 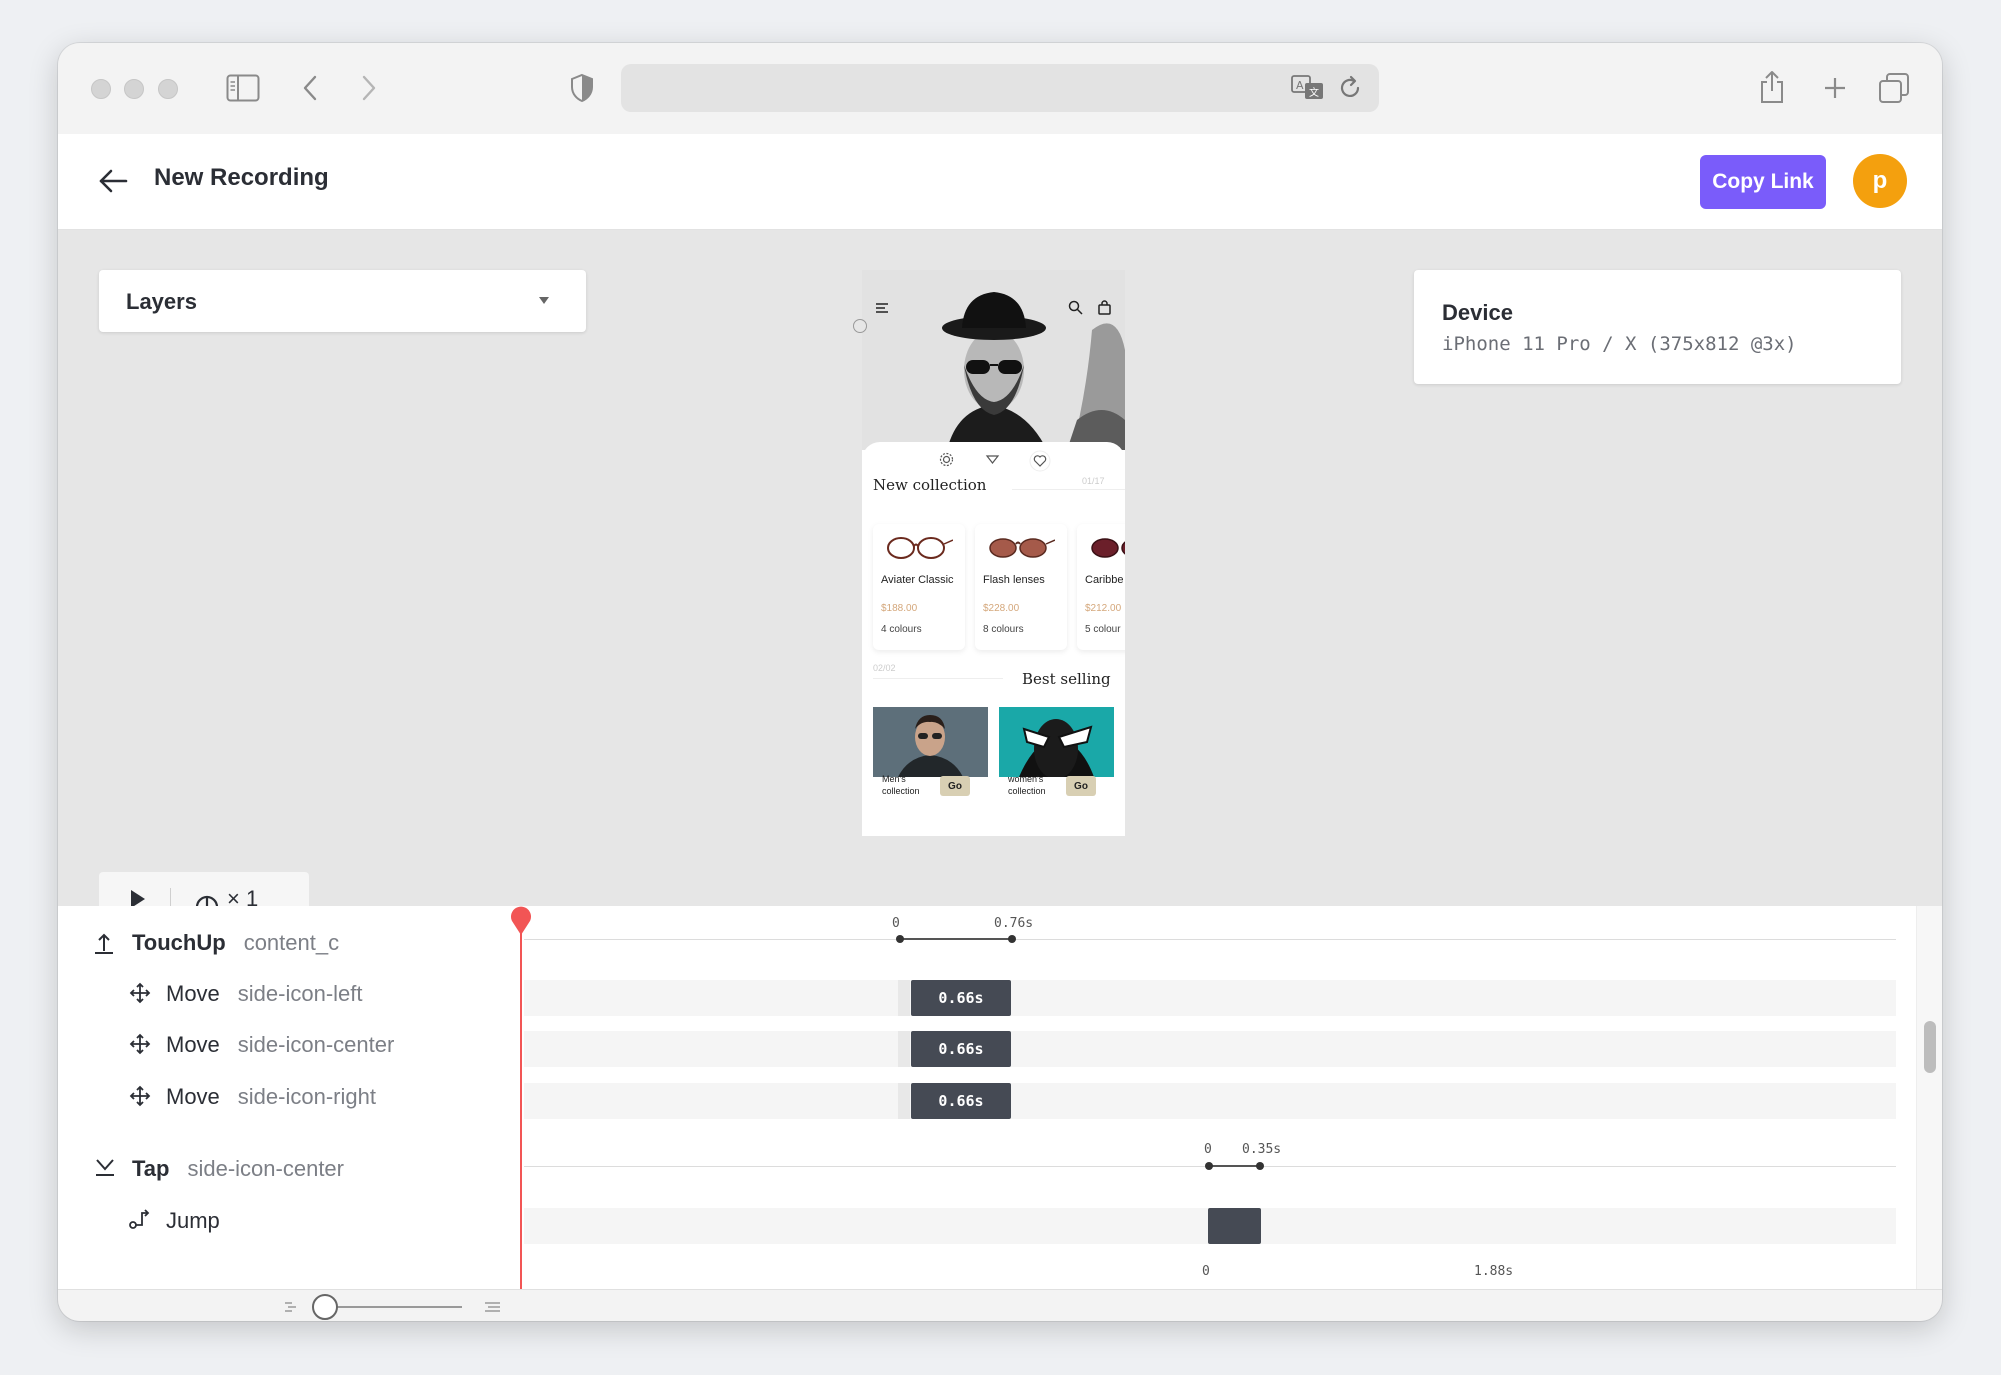 What do you see at coordinates (151, 1168) in the screenshot?
I see `event-type: Tap` at bounding box center [151, 1168].